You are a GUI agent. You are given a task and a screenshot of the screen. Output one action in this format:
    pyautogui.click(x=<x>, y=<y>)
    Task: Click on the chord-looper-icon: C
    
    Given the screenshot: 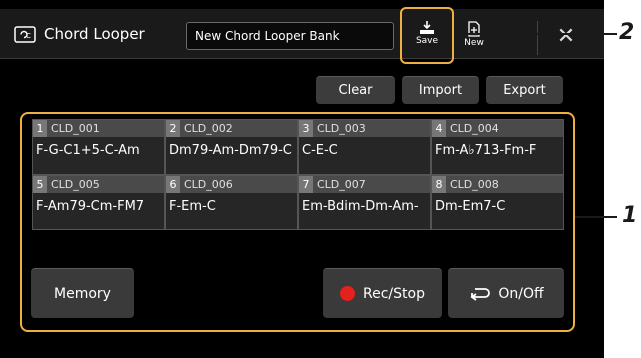 What is the action you would take?
    pyautogui.click(x=25, y=34)
    